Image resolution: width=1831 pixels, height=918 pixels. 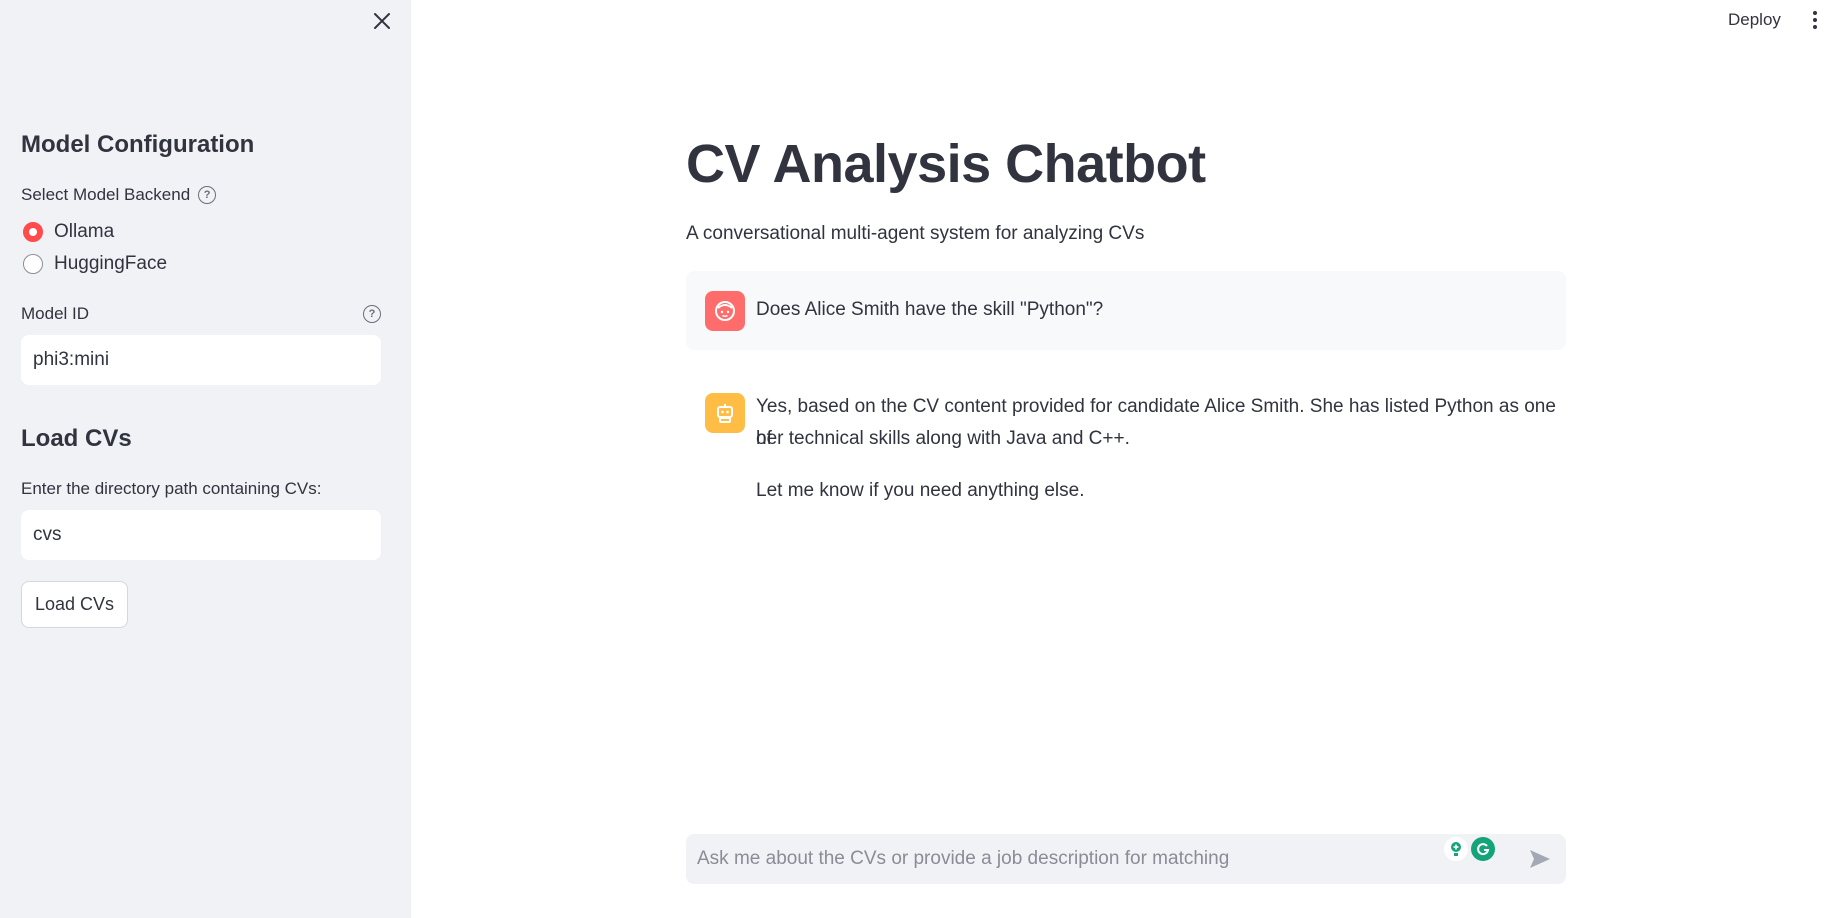 What do you see at coordinates (76, 438) in the screenshot?
I see `load-cvs-heading: Load CVs` at bounding box center [76, 438].